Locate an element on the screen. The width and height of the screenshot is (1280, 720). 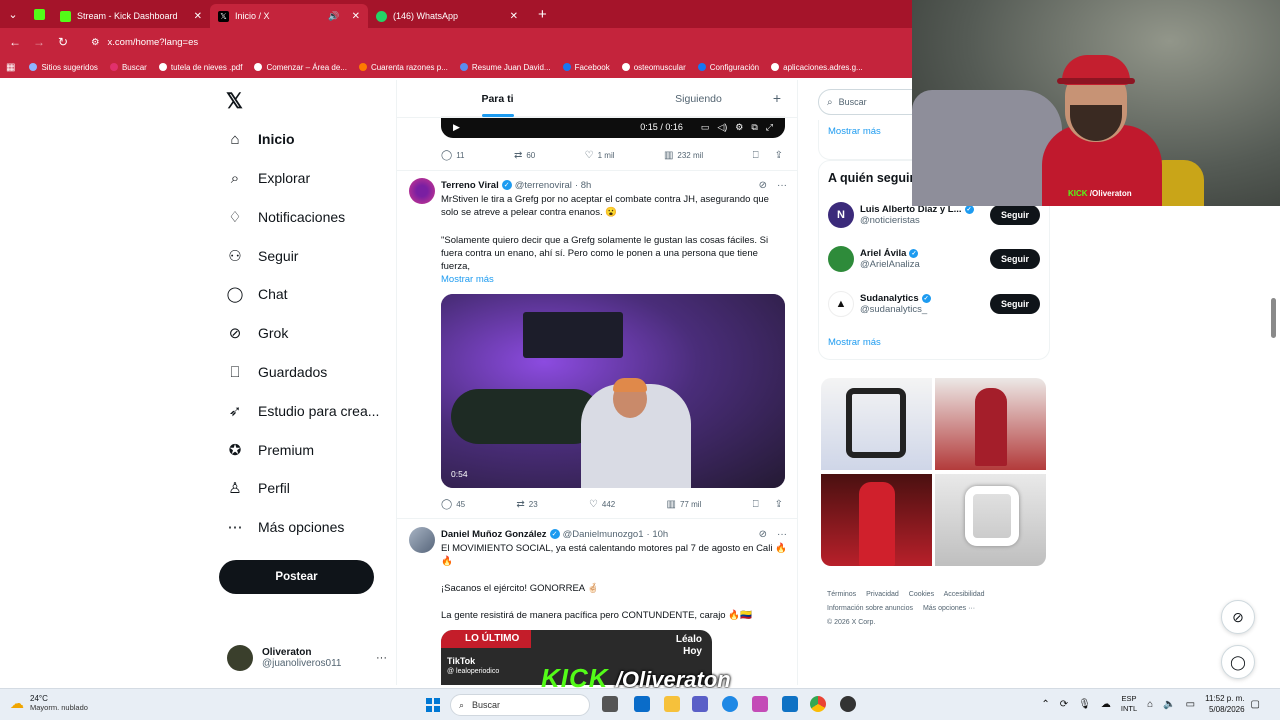
apps-icon: ▦ is located at coordinates (10, 67).